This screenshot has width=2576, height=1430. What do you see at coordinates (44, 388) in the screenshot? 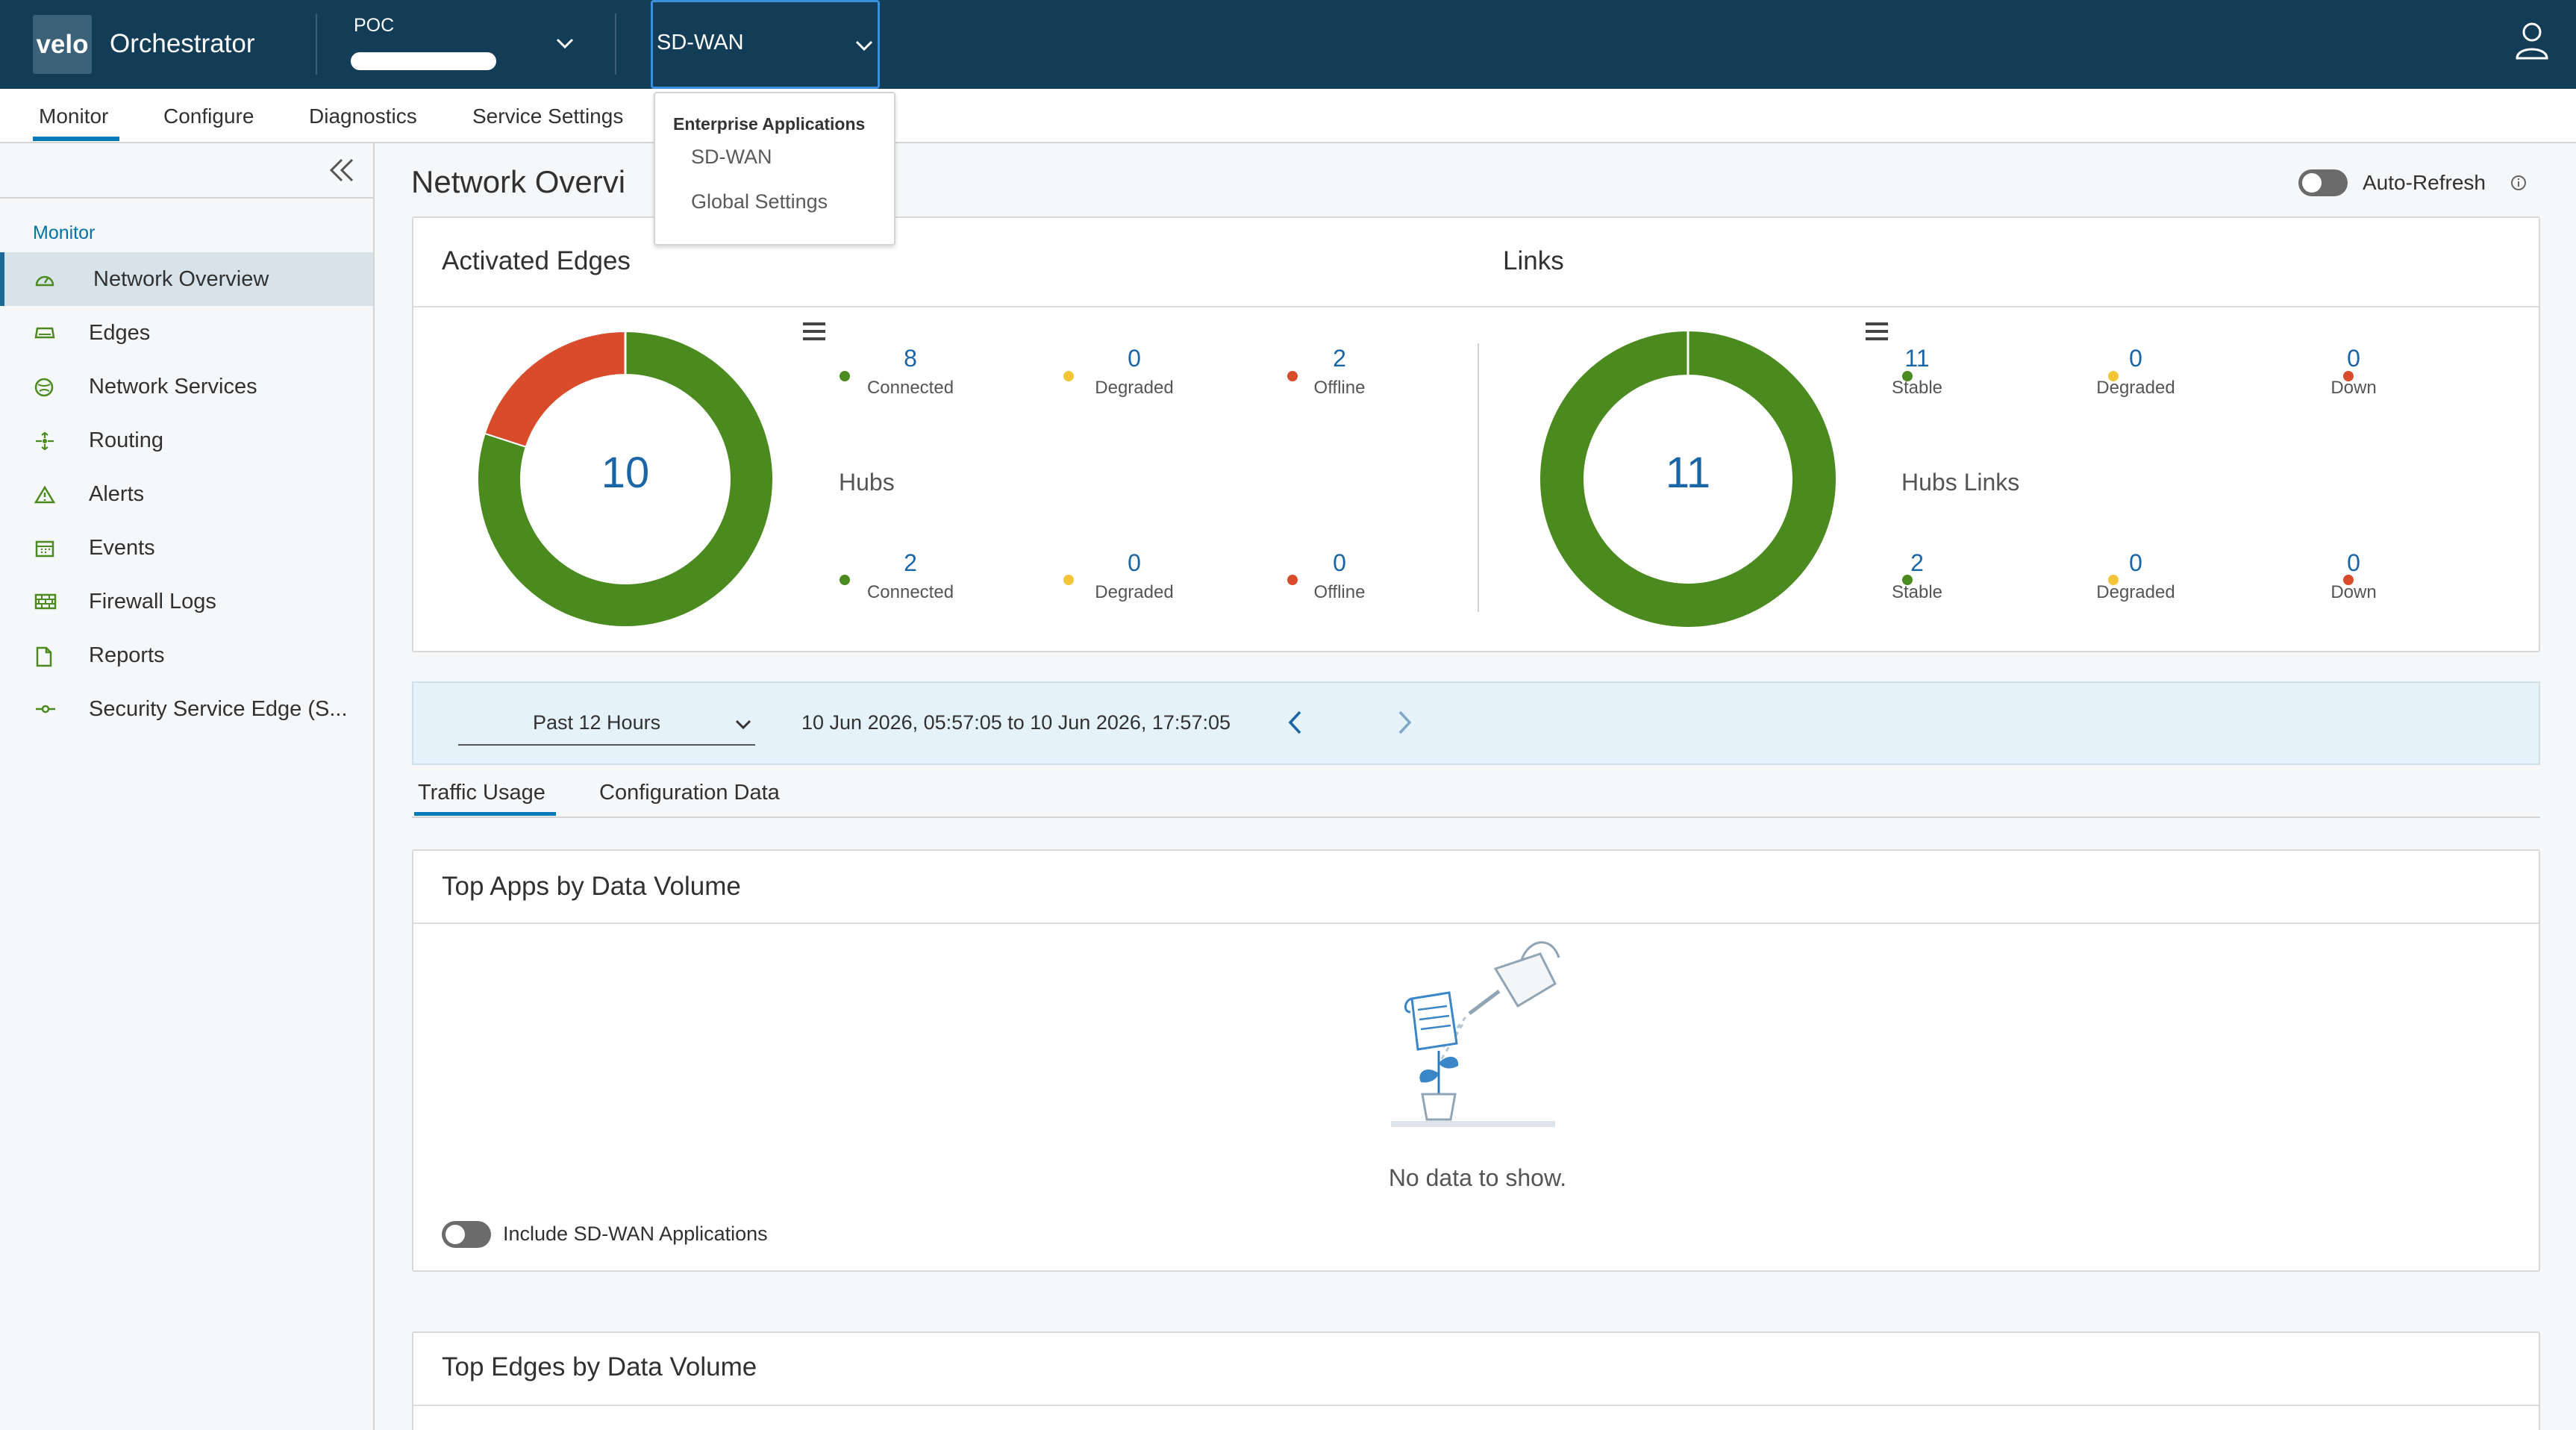
I see `globe-icon` at bounding box center [44, 388].